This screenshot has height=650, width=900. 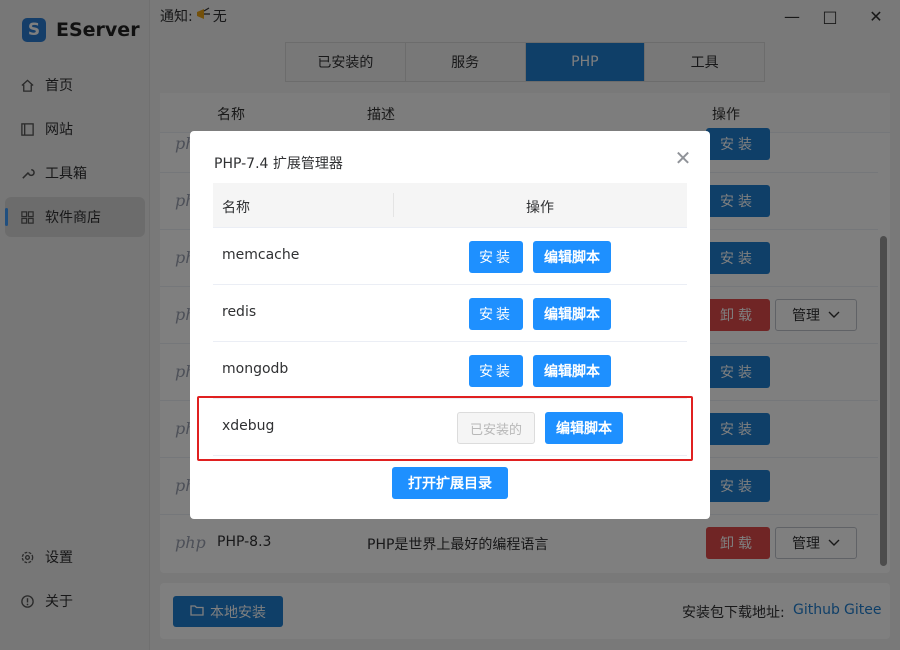 What do you see at coordinates (540, 208) in the screenshot?
I see `column-header-actions: 操作` at bounding box center [540, 208].